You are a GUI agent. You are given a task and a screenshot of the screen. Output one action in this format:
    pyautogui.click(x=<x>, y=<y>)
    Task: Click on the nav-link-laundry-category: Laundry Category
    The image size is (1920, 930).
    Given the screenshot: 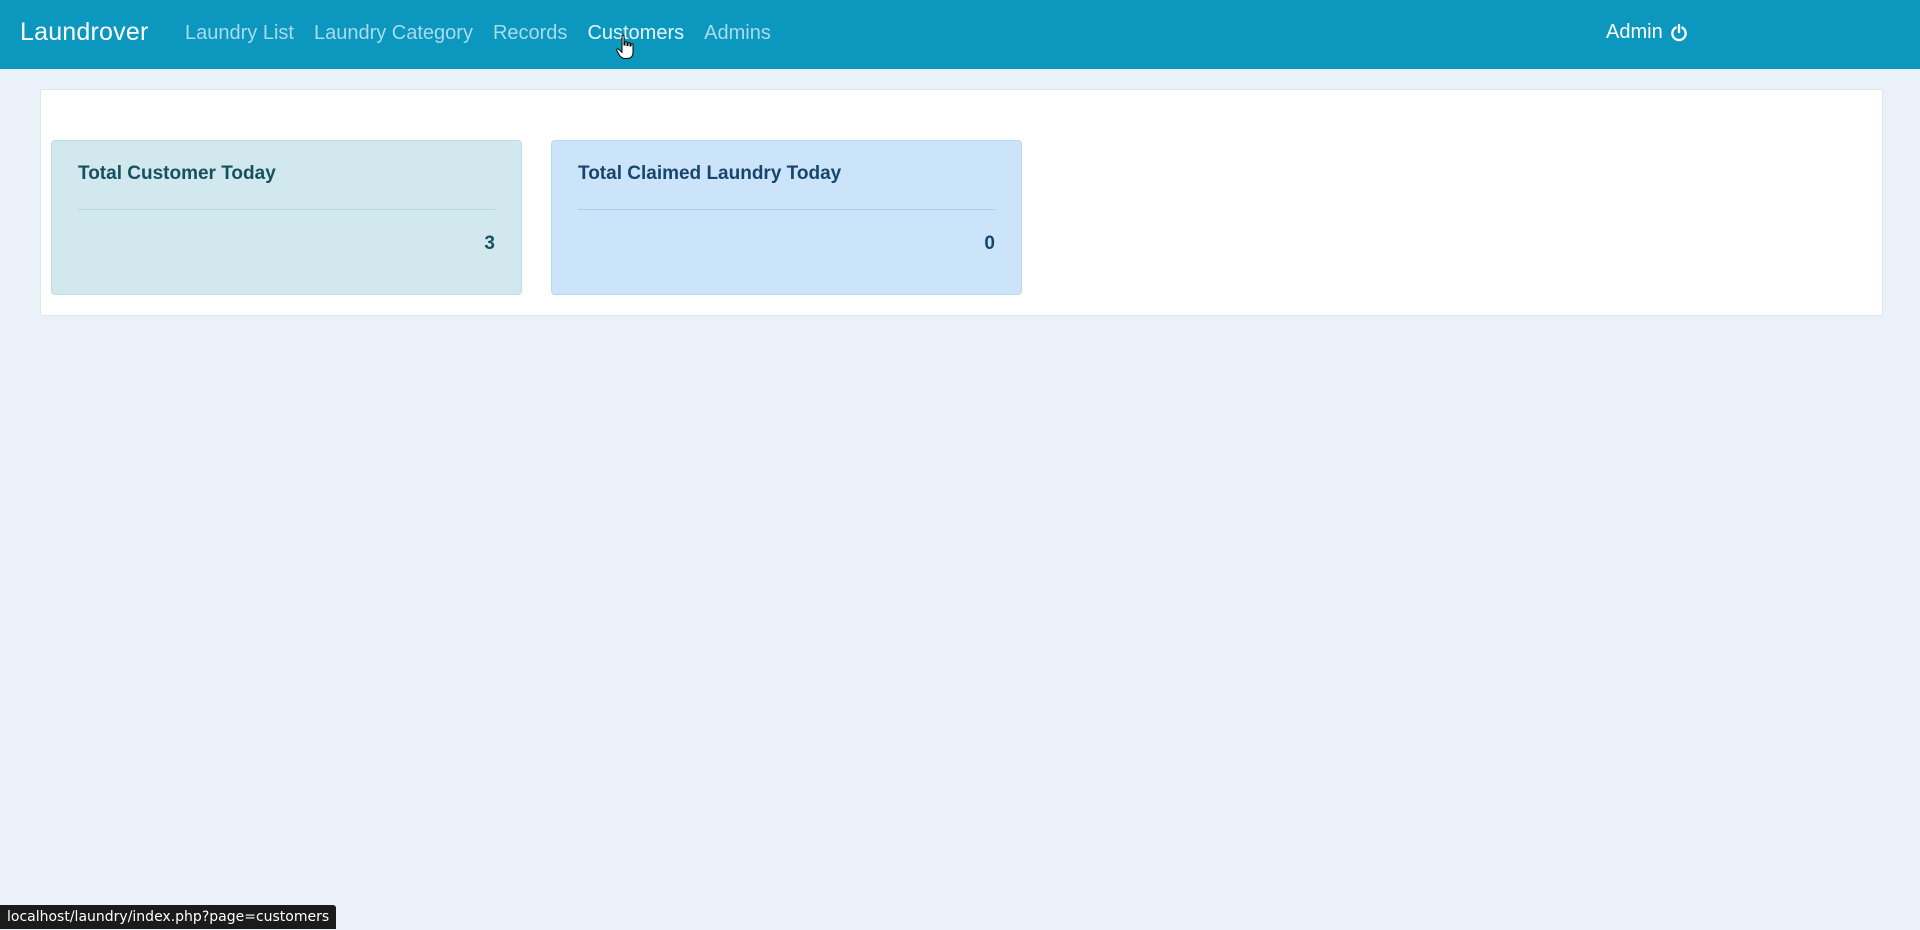 What is the action you would take?
    pyautogui.click(x=393, y=33)
    